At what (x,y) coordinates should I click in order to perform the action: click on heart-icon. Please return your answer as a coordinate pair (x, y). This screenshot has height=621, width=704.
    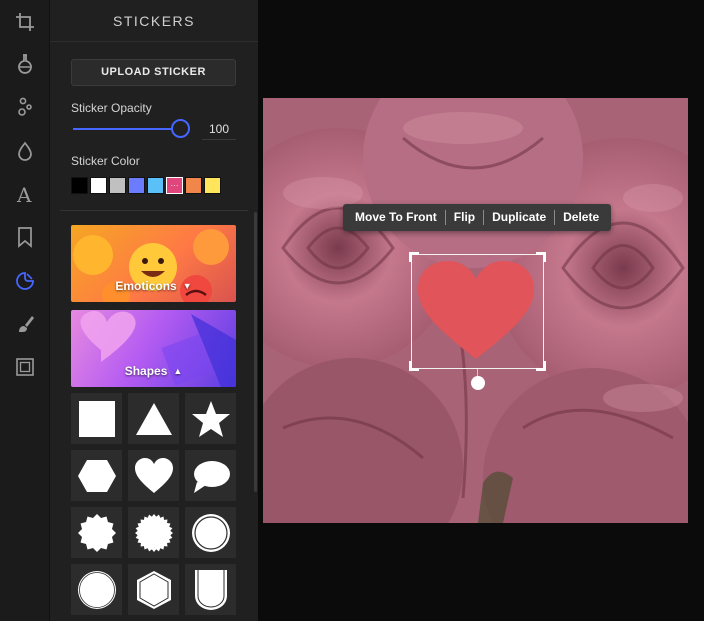
    Looking at the image, I should click on (153, 475).